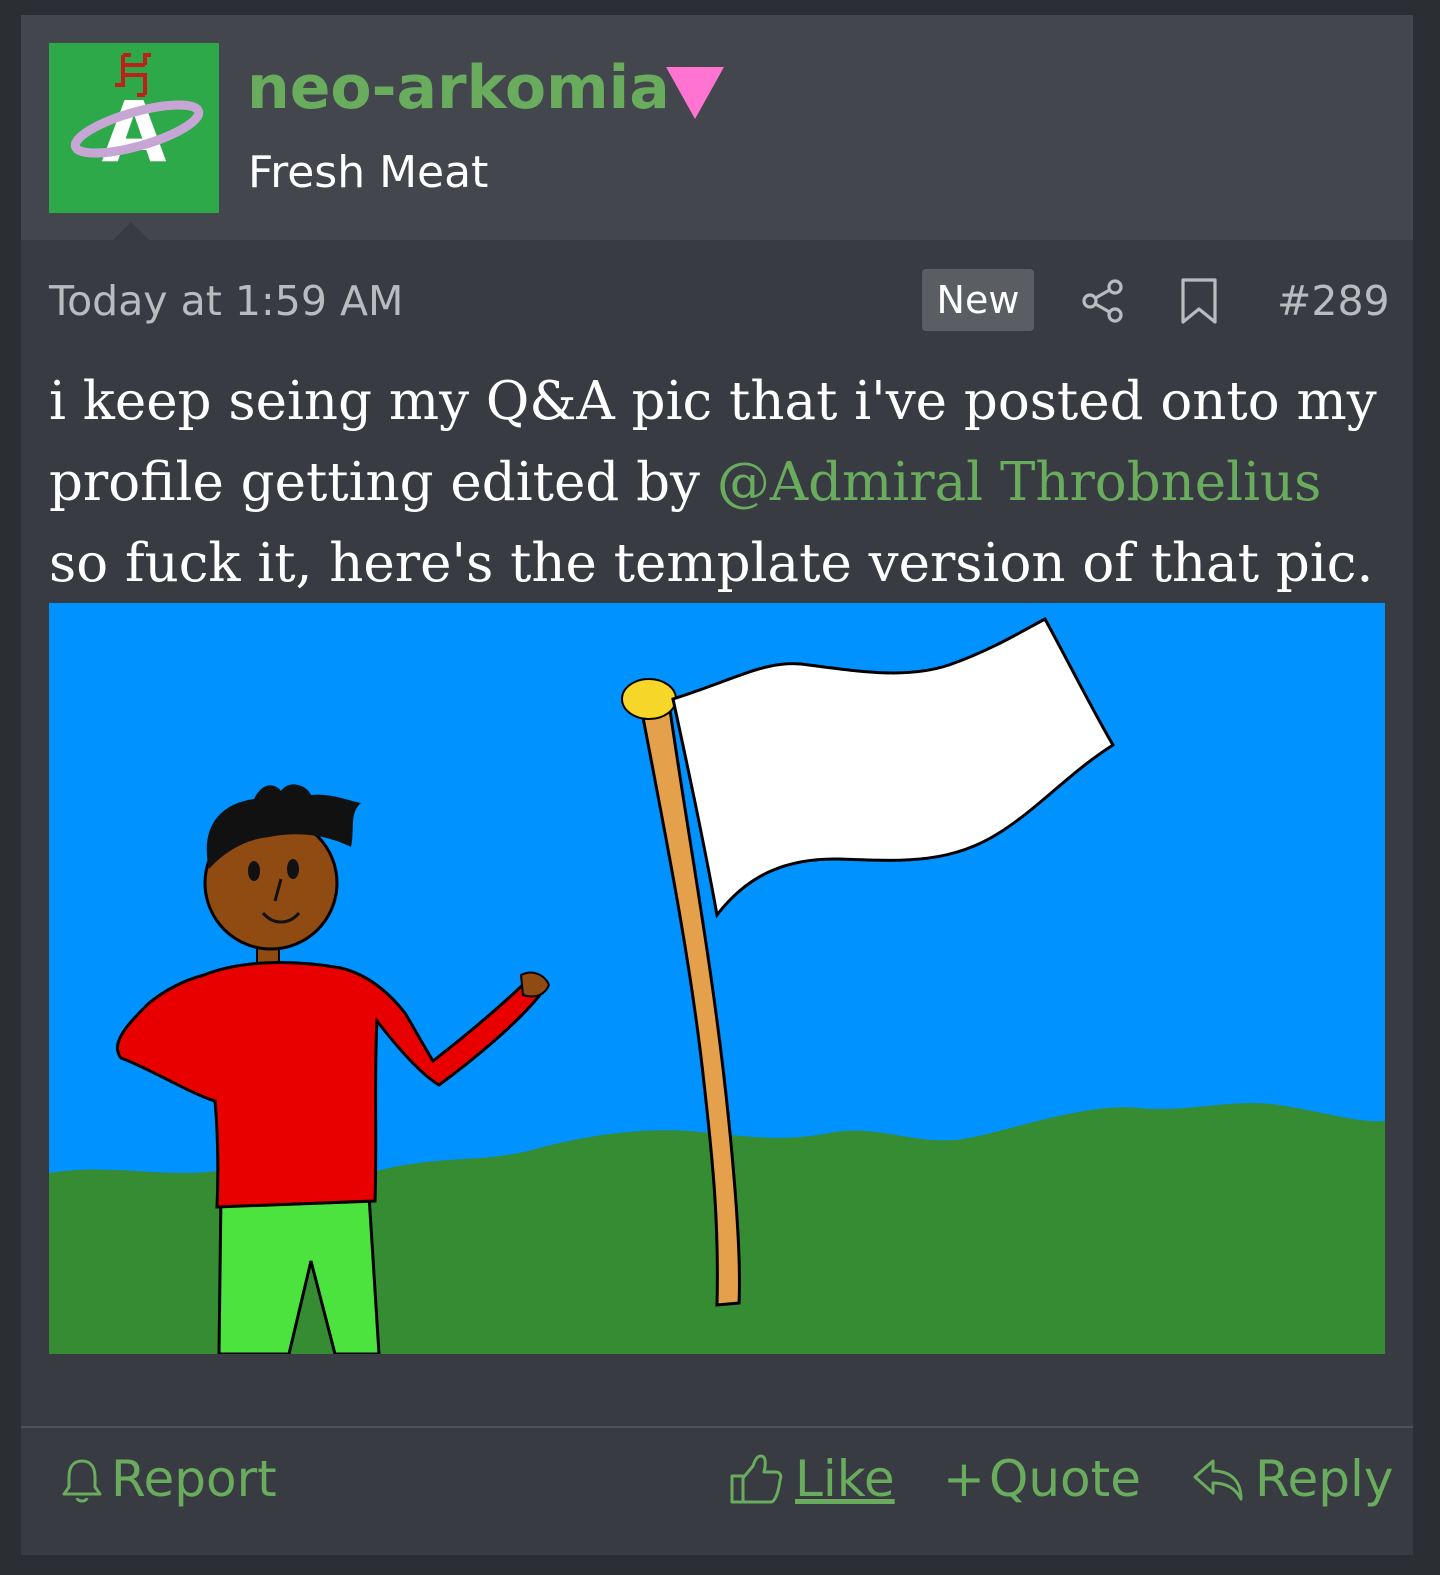 The image size is (1440, 1575). Describe the element at coordinates (1199, 301) in the screenshot. I see `bookmark-icon` at that location.